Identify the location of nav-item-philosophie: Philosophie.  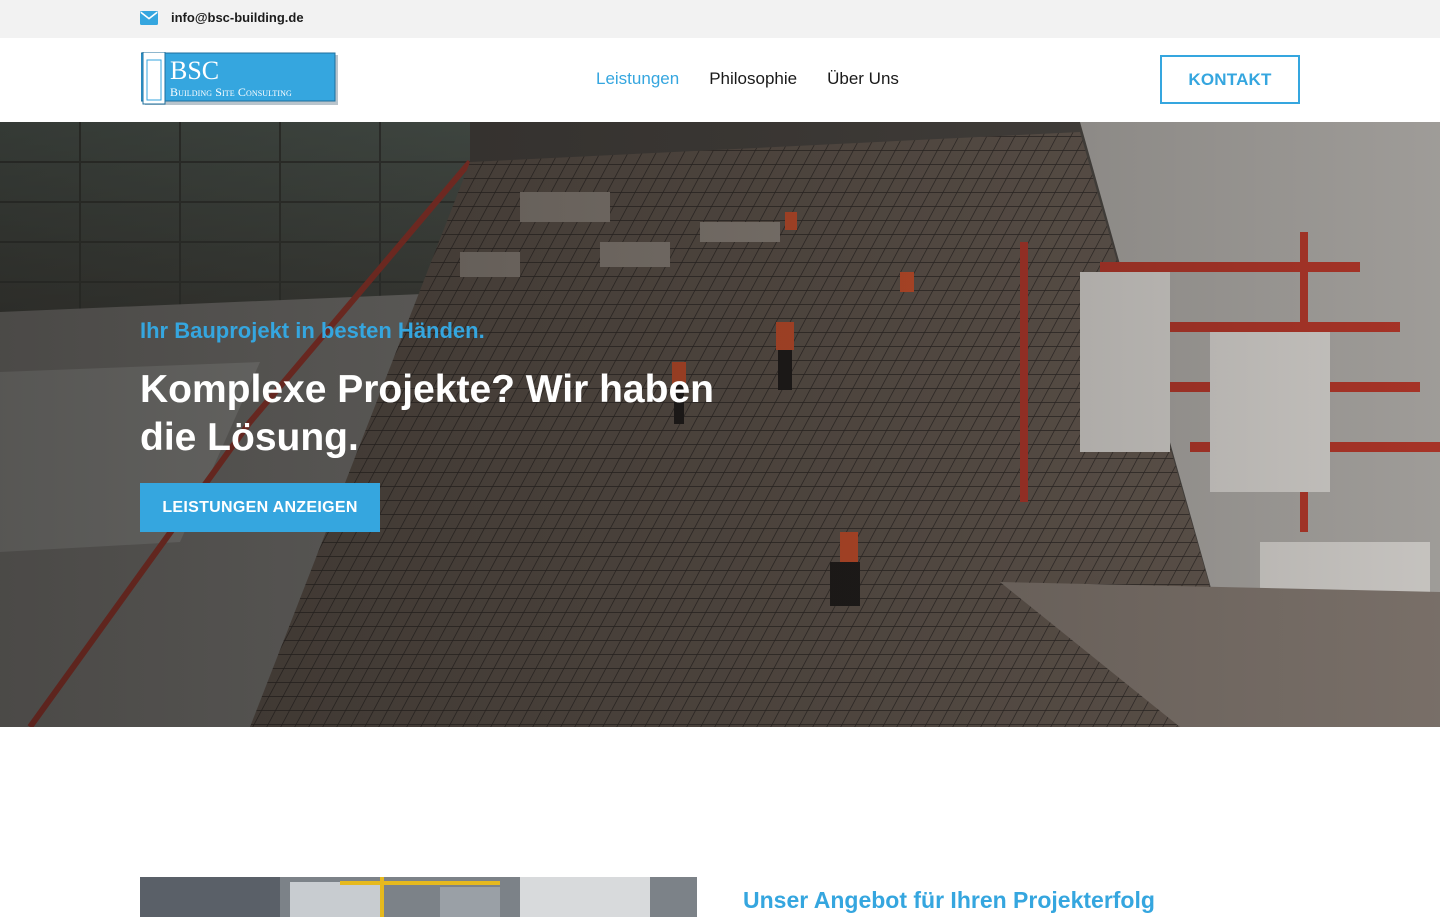
(753, 79).